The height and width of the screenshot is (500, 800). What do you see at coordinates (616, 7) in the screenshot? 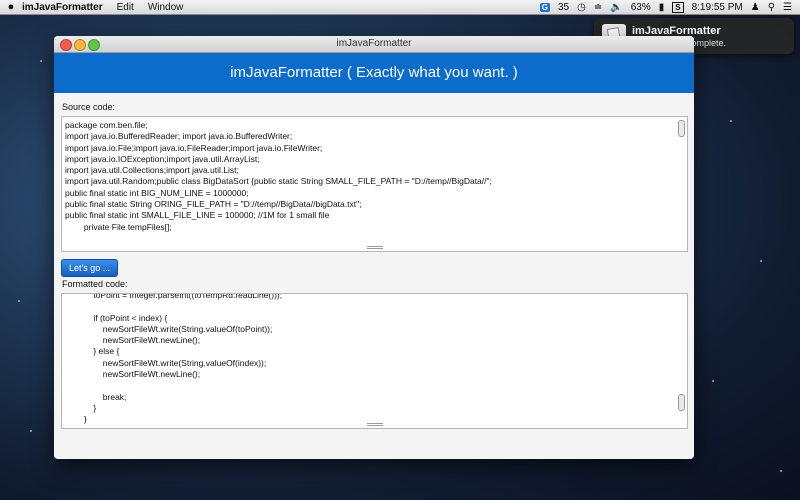
I see `volume-icon: 🔈` at bounding box center [616, 7].